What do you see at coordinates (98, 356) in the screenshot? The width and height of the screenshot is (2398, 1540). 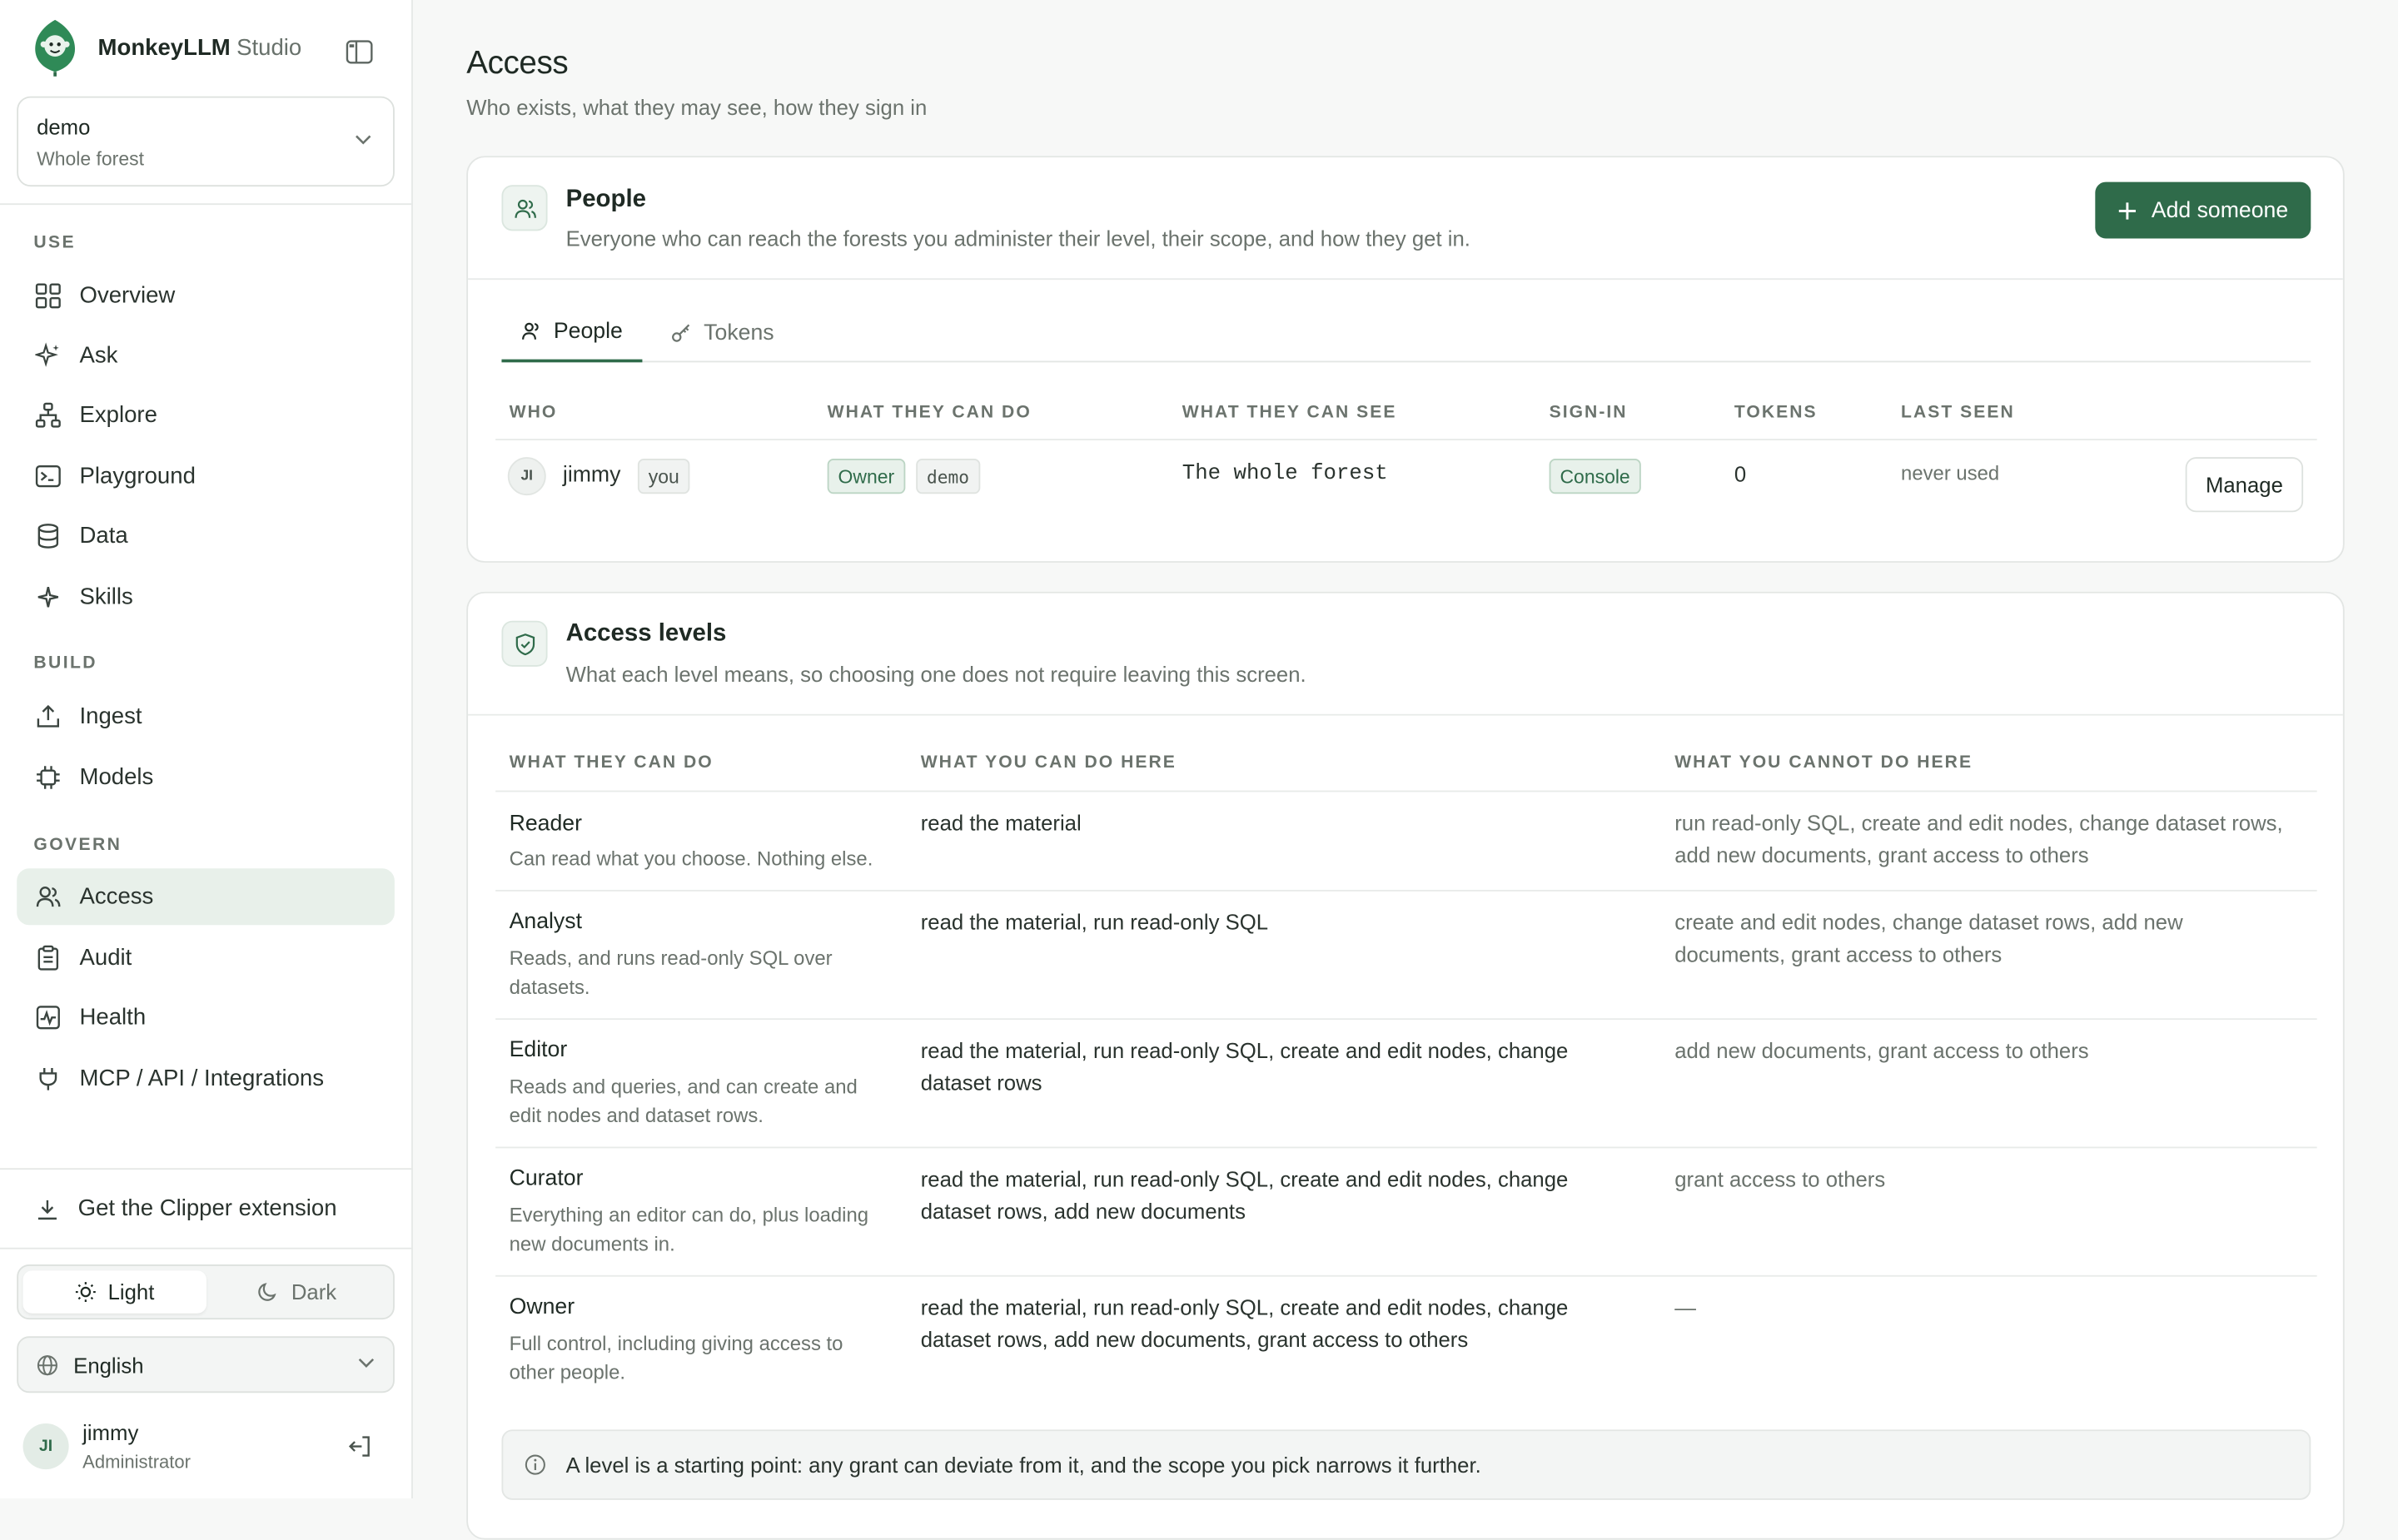 I see `sidebar-item-label: Ask` at bounding box center [98, 356].